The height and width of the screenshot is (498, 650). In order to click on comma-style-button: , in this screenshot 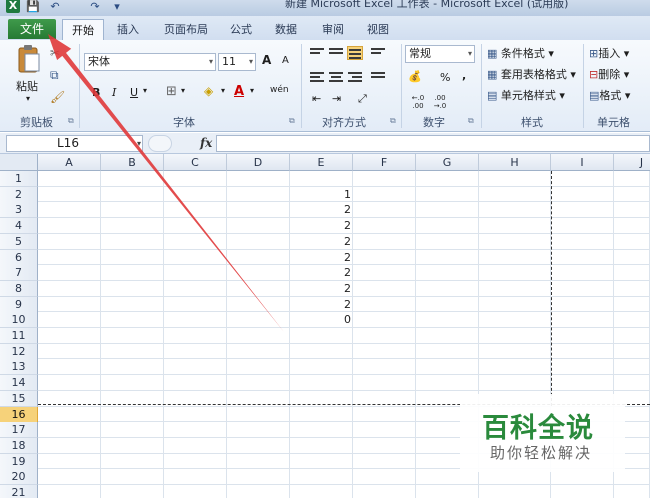, I will do `click(464, 75)`.